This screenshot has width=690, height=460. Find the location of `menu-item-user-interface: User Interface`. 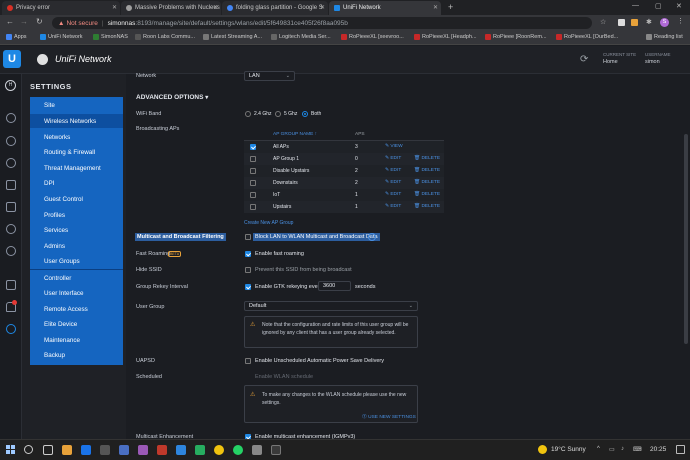

menu-item-user-interface: User Interface is located at coordinates (64, 293).